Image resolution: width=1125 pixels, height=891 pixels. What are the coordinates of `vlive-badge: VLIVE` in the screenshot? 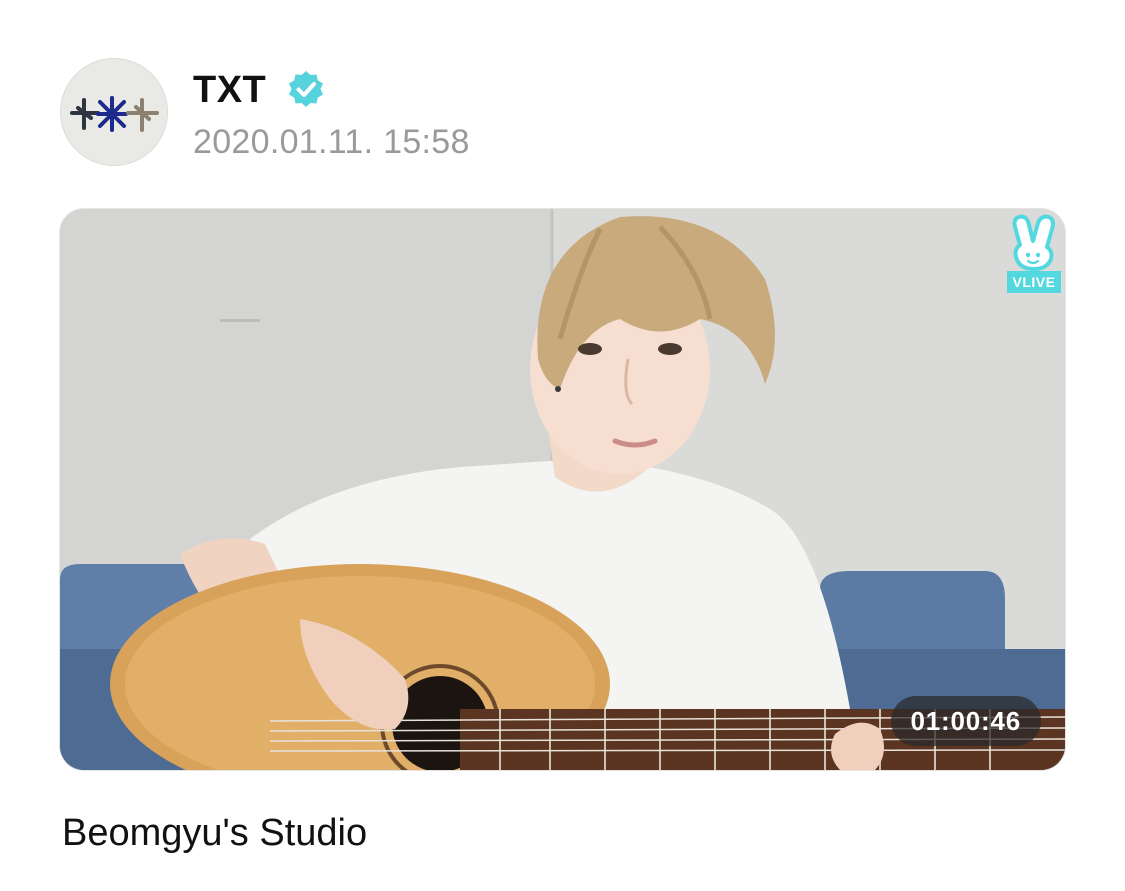 It's located at (1034, 254).